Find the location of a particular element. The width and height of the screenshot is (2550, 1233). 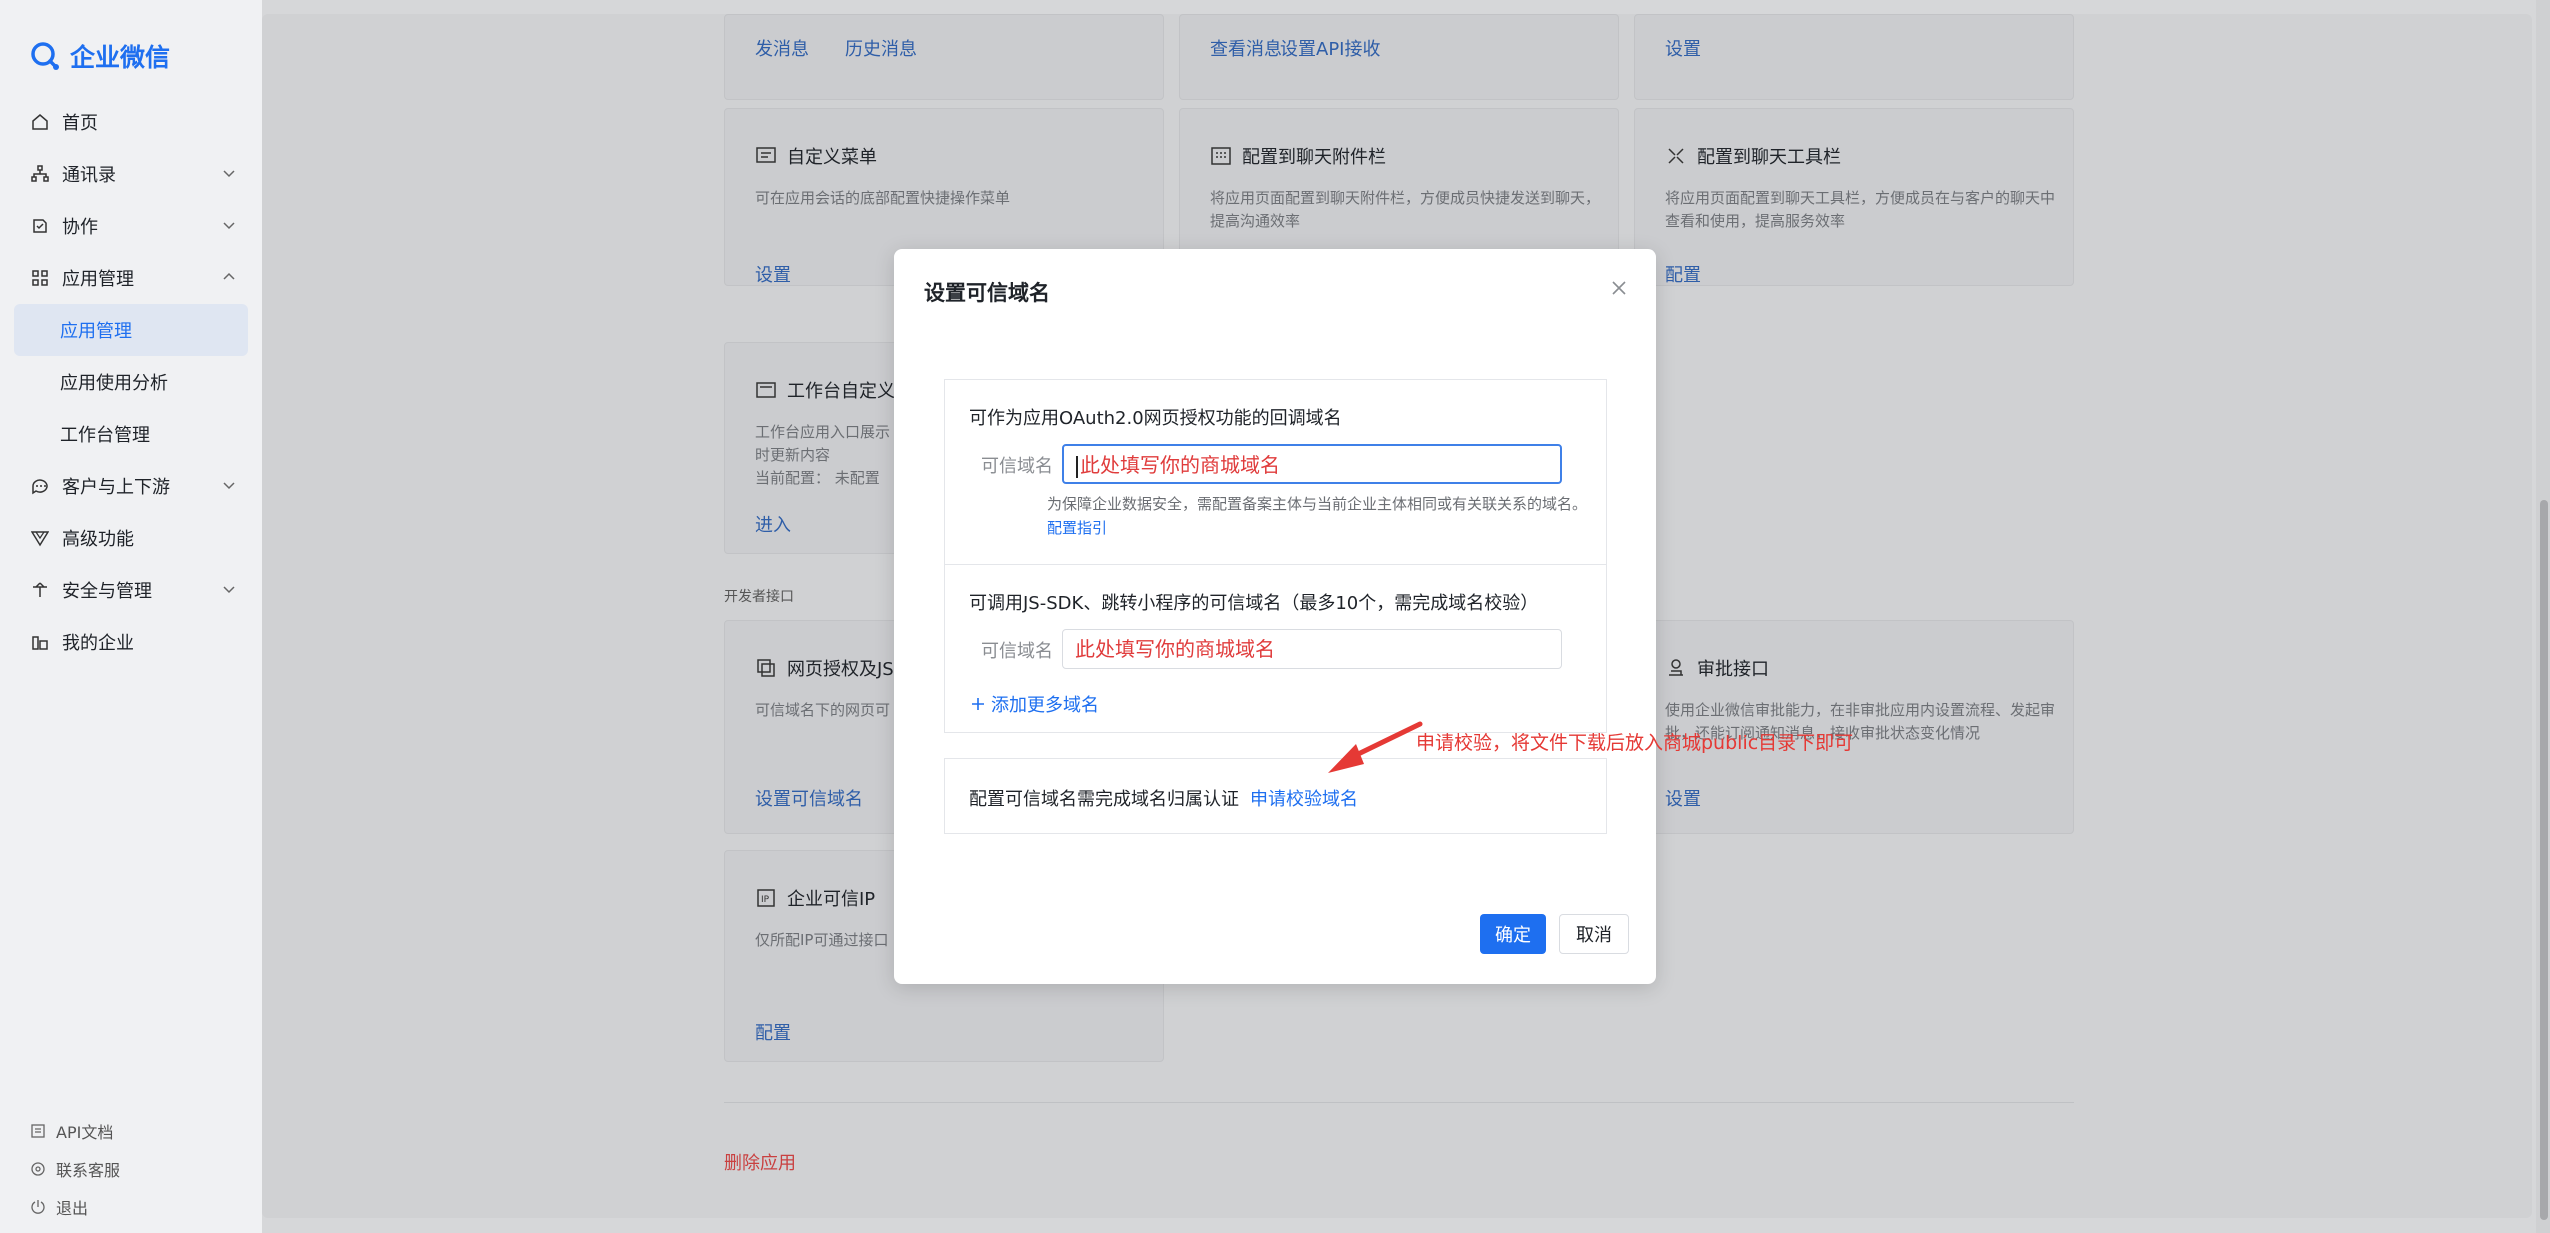

collab-icon is located at coordinates (40, 226).